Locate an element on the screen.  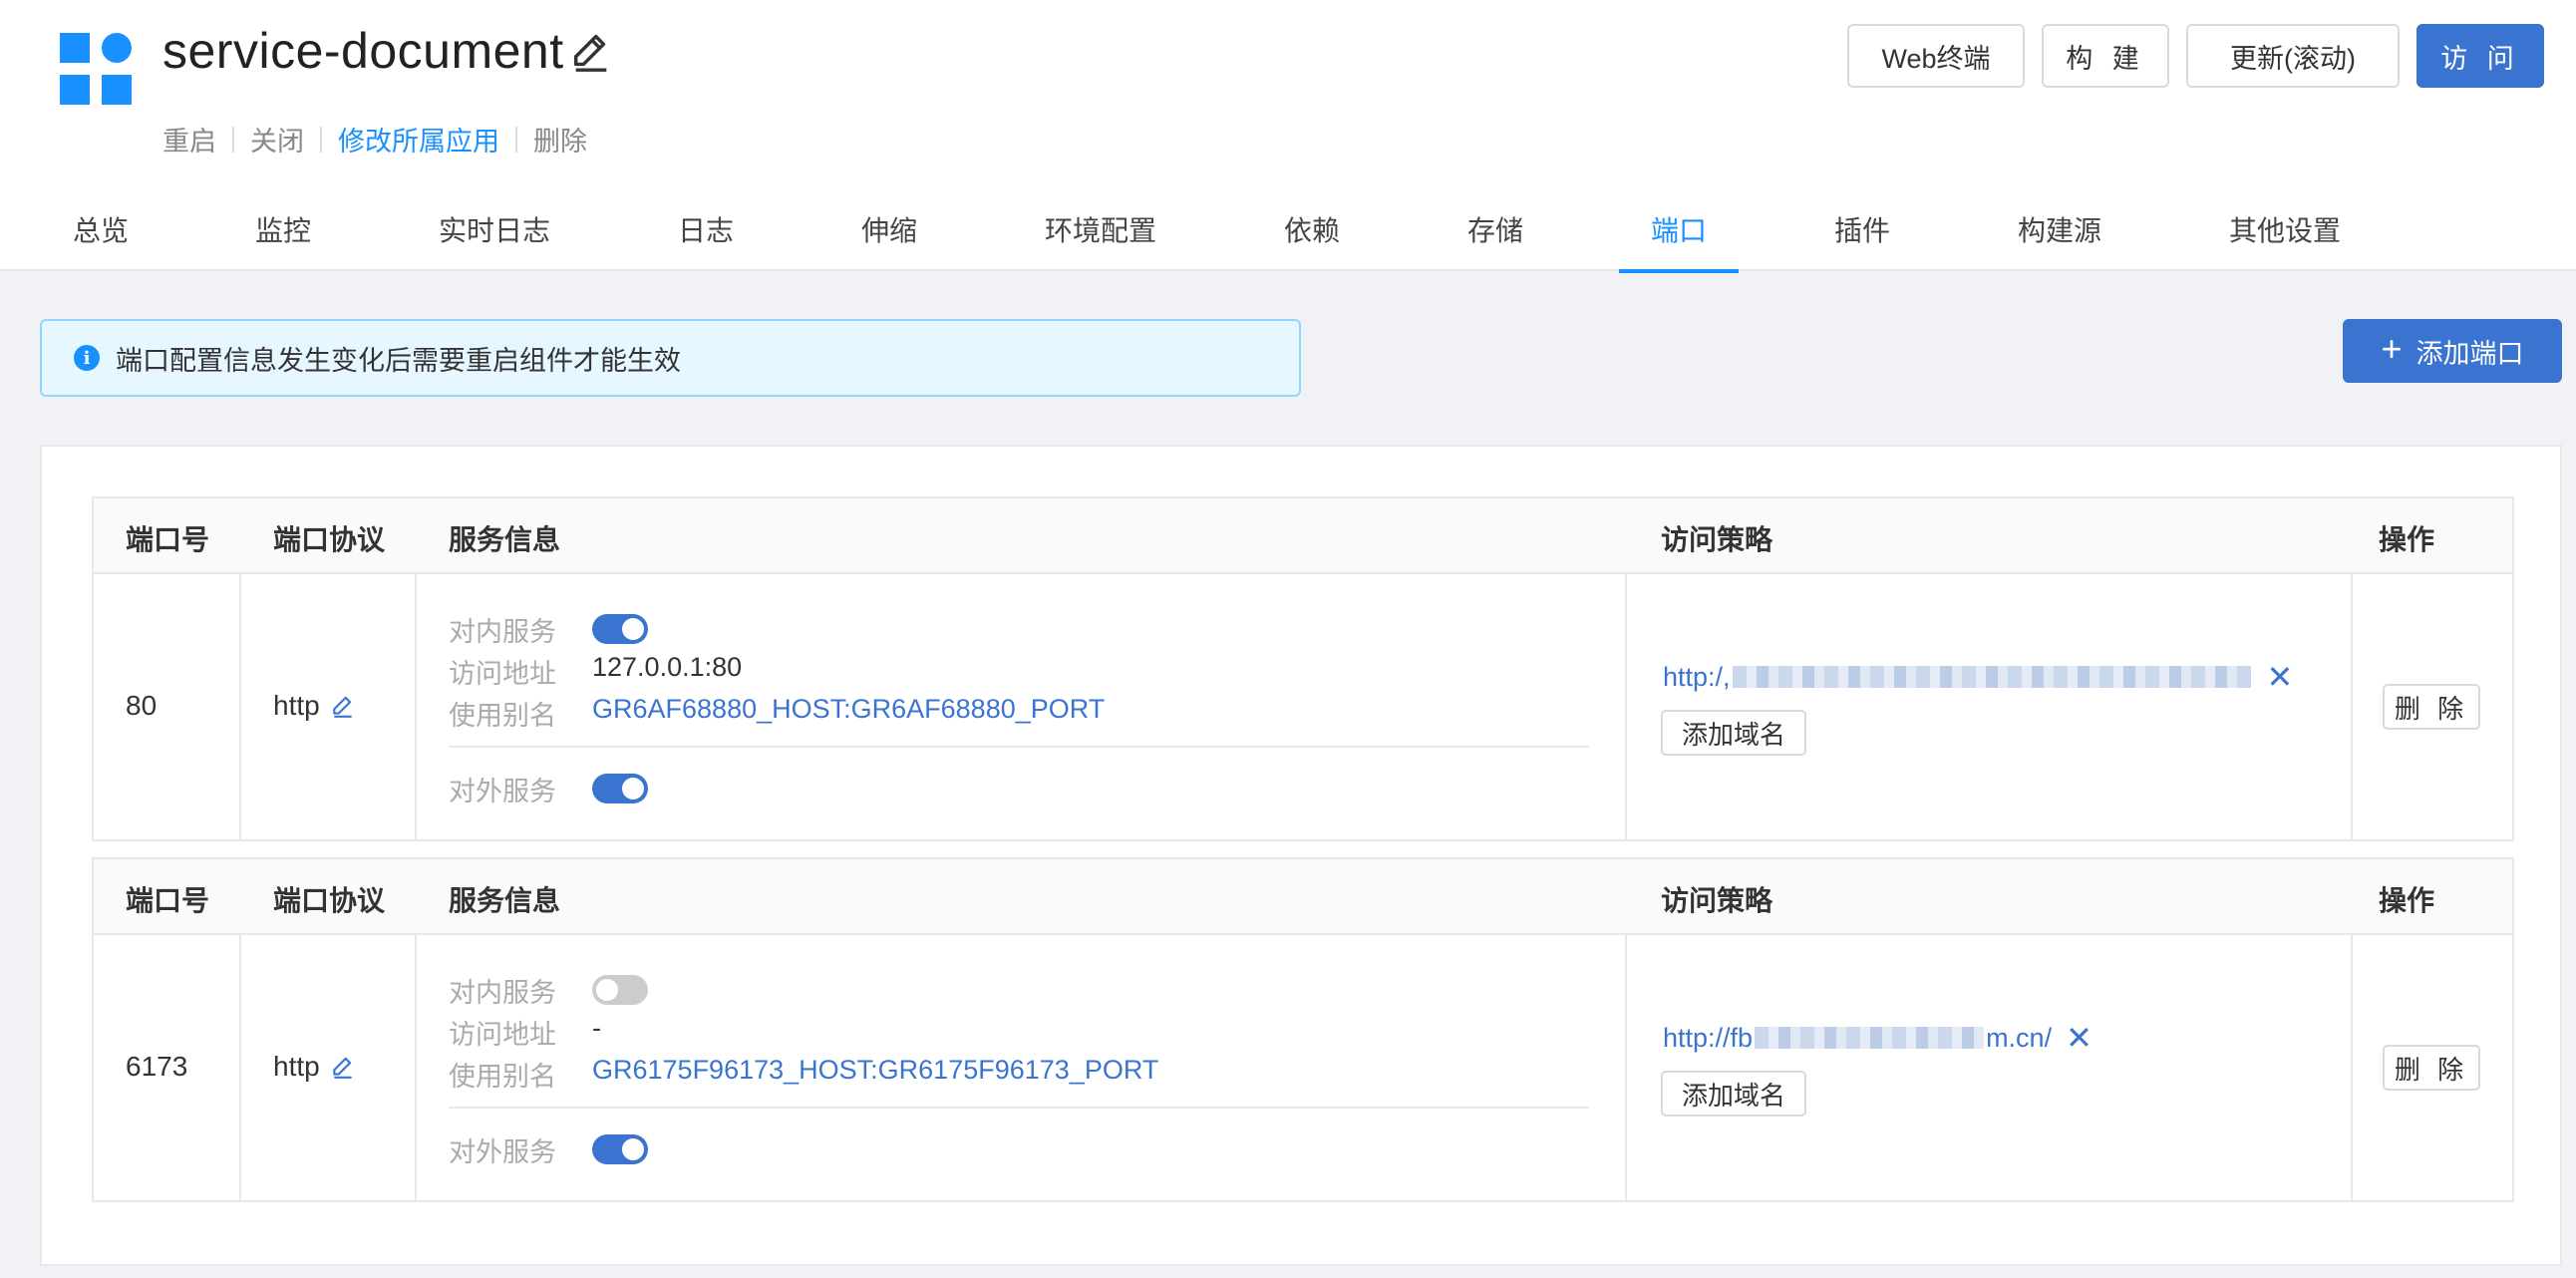
close-link: 关闭 is located at coordinates (277, 139).